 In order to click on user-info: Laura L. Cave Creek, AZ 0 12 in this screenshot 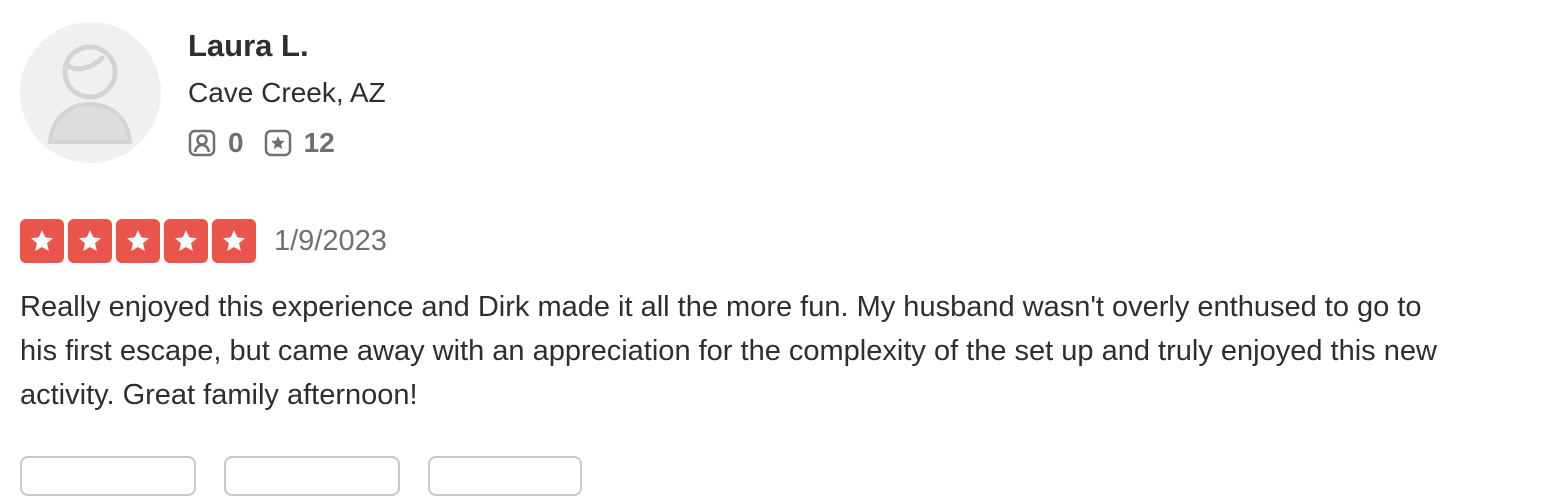, I will do `click(287, 90)`.